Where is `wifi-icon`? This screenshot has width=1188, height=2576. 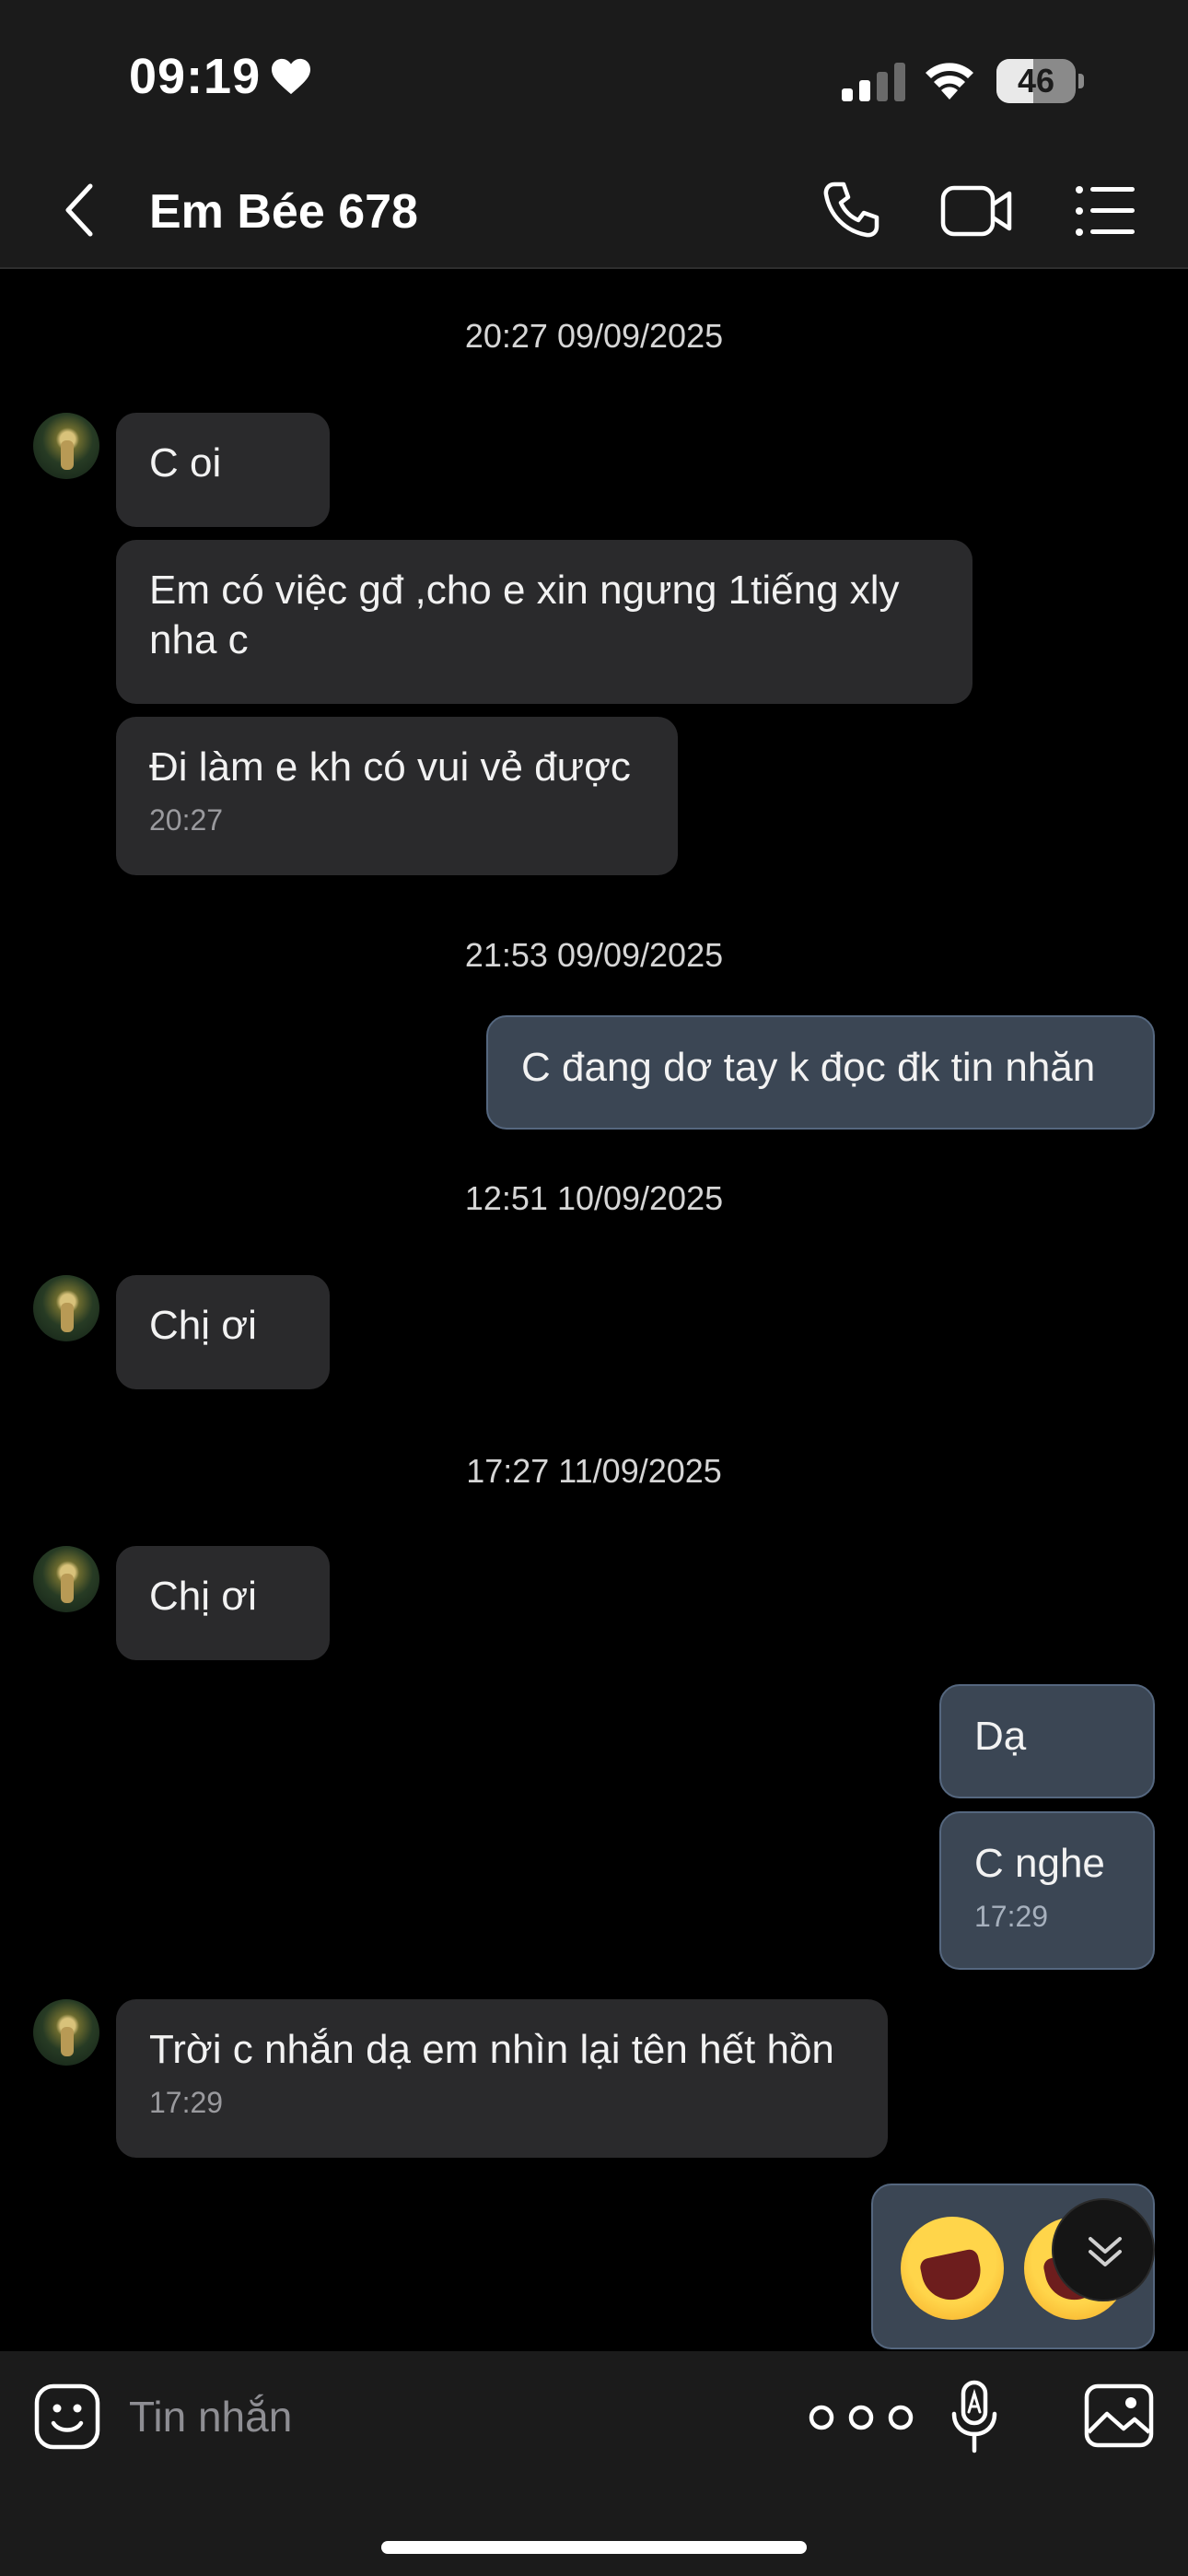
wifi-icon is located at coordinates (949, 81).